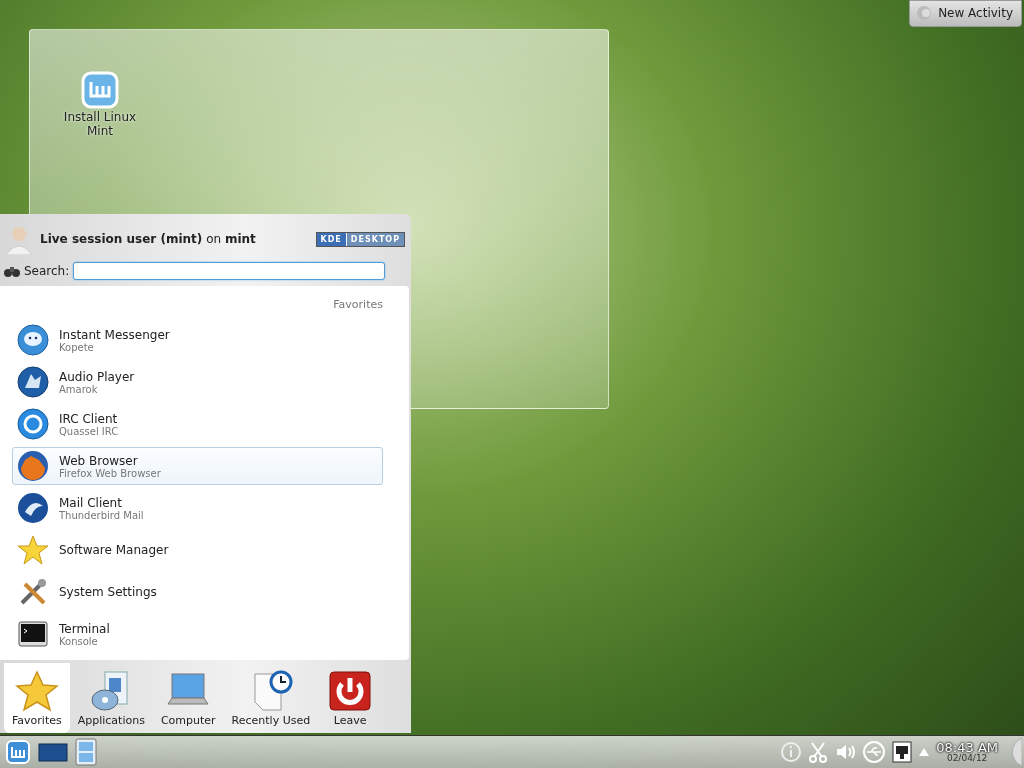 This screenshot has width=1024, height=768. What do you see at coordinates (33, 634) in the screenshot?
I see `terminal-icon` at bounding box center [33, 634].